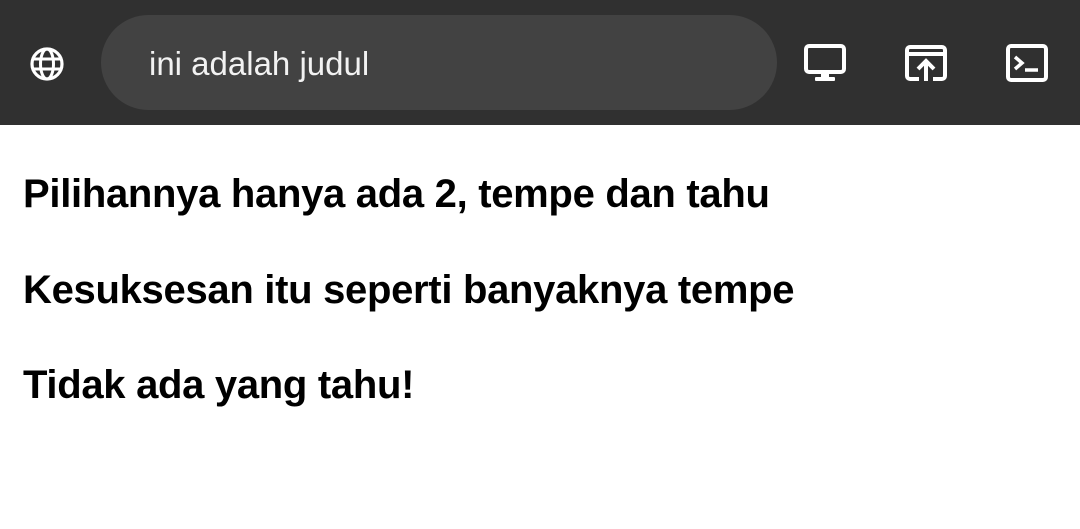  Describe the element at coordinates (409, 290) in the screenshot. I see `heading-line-2: Kesuksesan itu seperti banyaknya tempe` at that location.